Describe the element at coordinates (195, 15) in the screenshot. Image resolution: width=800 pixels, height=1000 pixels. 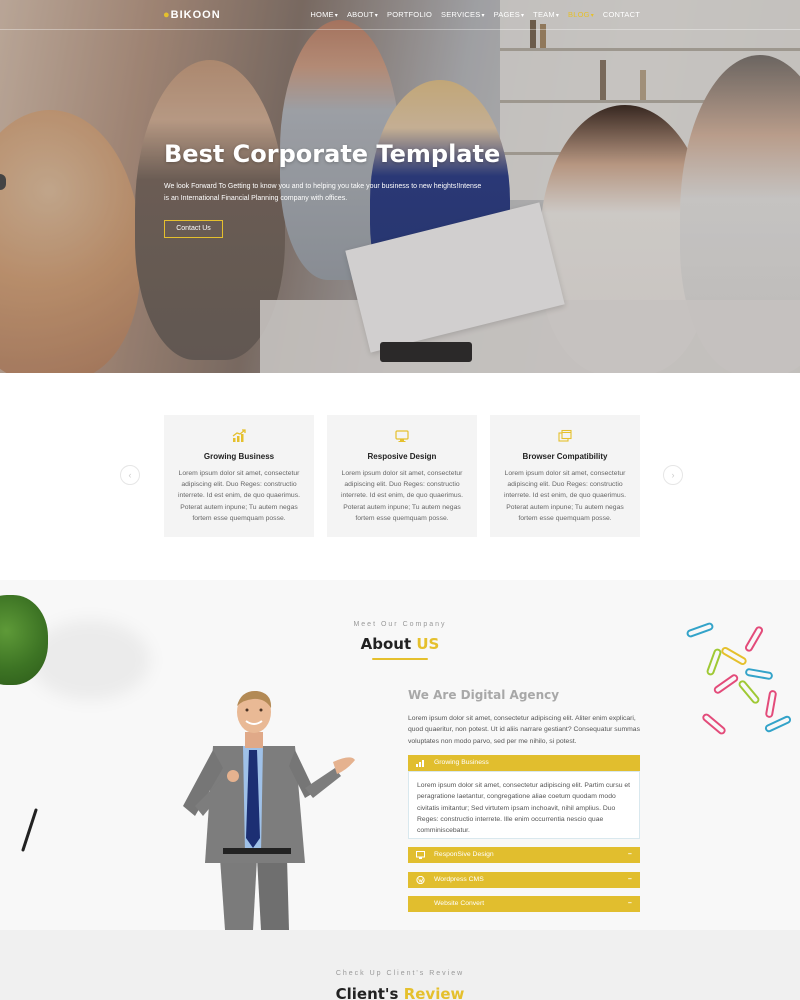
I see `logo-text: BIKOON` at that location.